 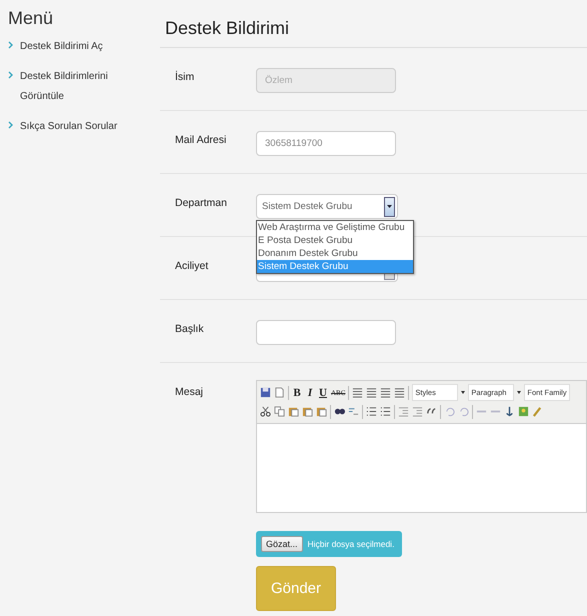 I want to click on numbered-list-icon, so click(x=385, y=411).